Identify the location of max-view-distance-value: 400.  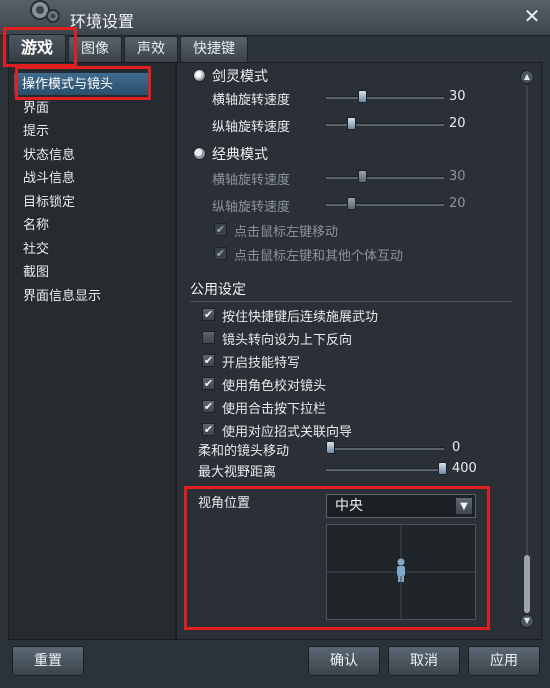
(464, 468).